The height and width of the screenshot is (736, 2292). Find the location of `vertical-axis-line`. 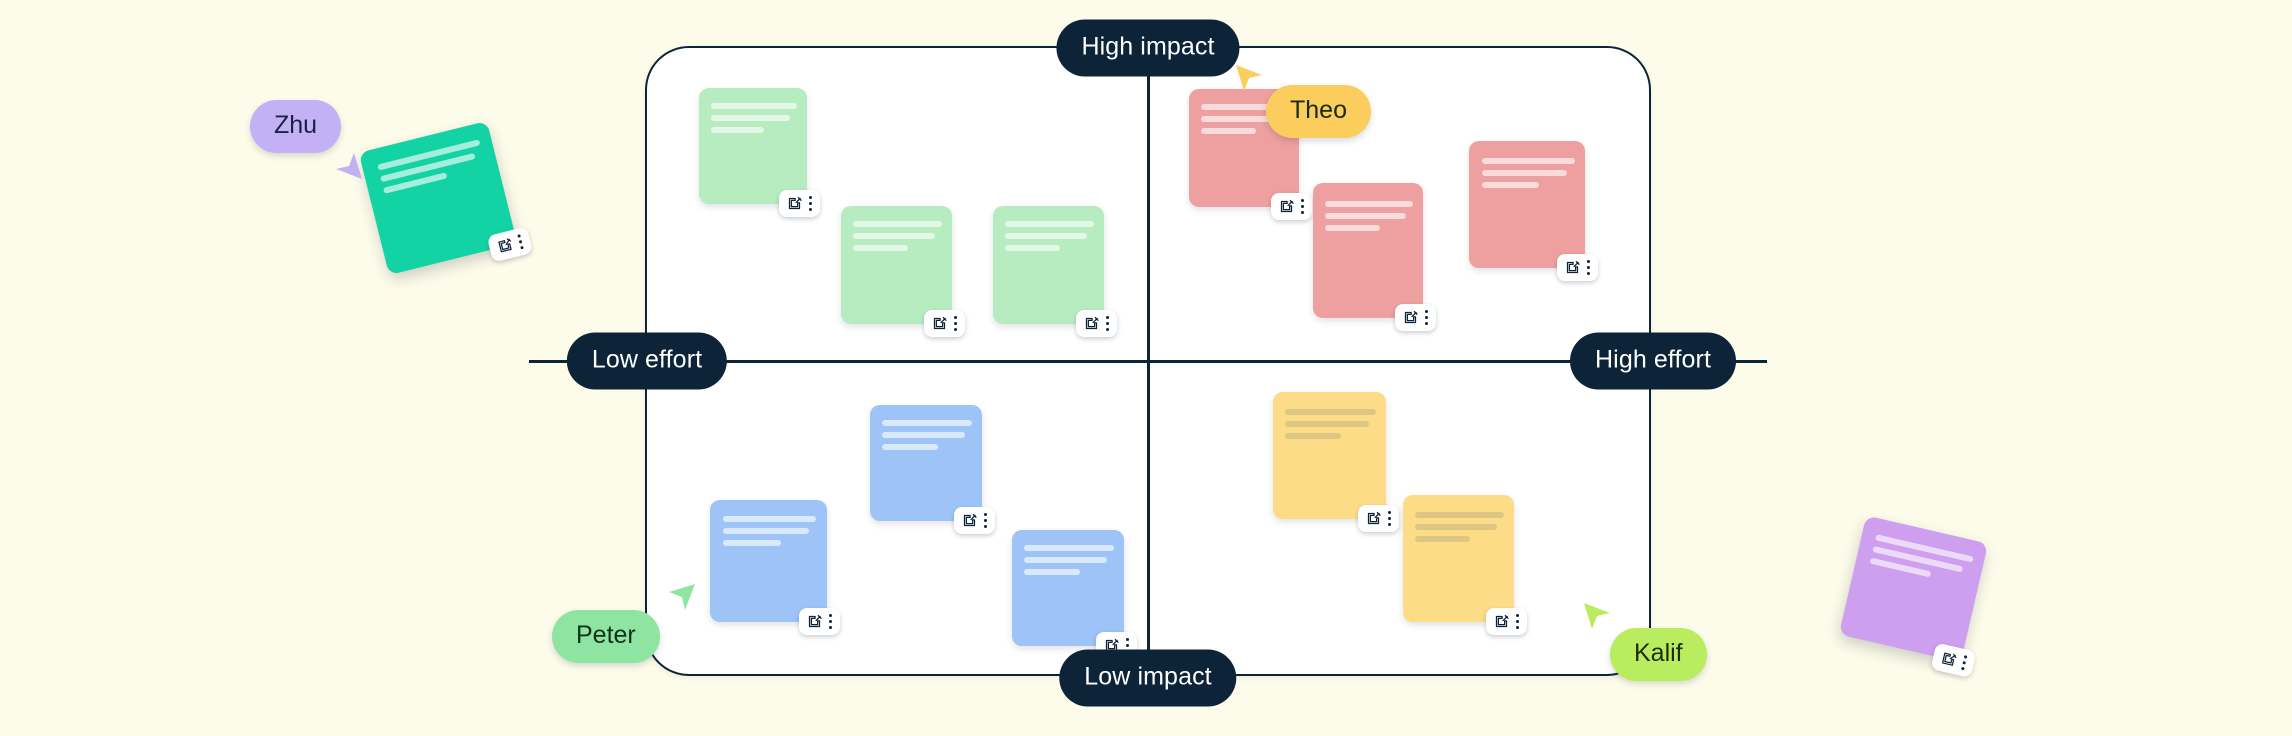

vertical-axis-line is located at coordinates (1148, 361).